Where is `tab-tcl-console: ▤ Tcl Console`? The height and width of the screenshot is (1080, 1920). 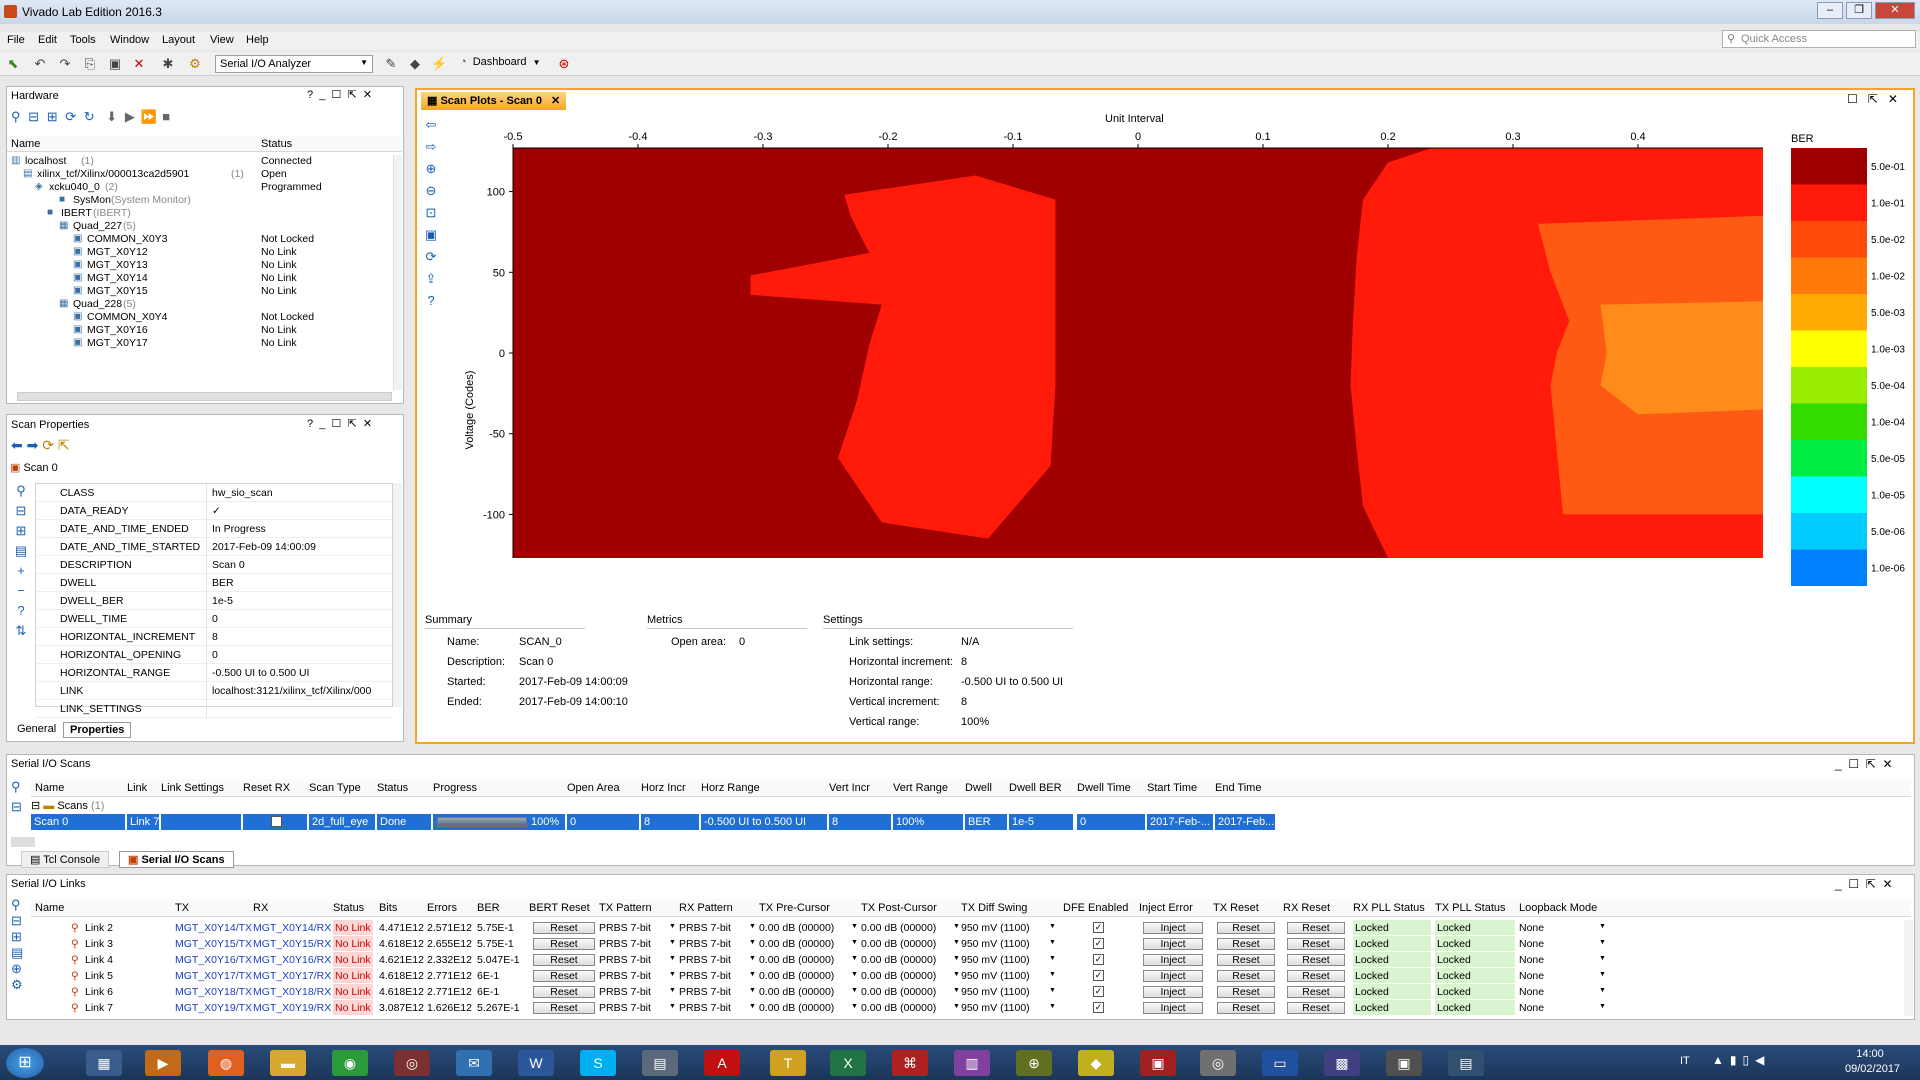
tab-tcl-console: ▤ Tcl Console is located at coordinates (65, 859).